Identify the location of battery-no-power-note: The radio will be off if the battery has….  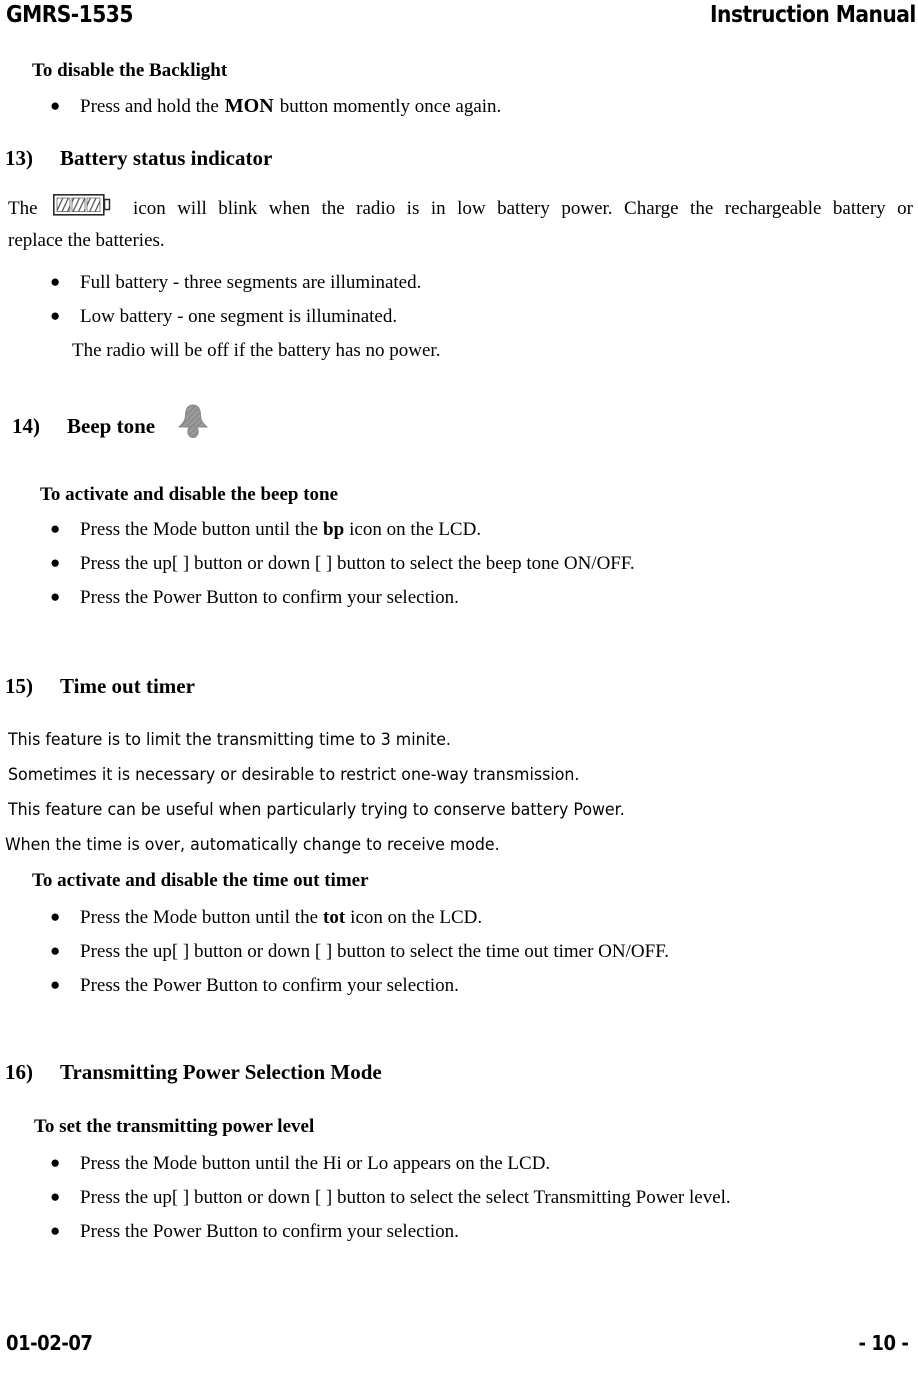
(256, 350).